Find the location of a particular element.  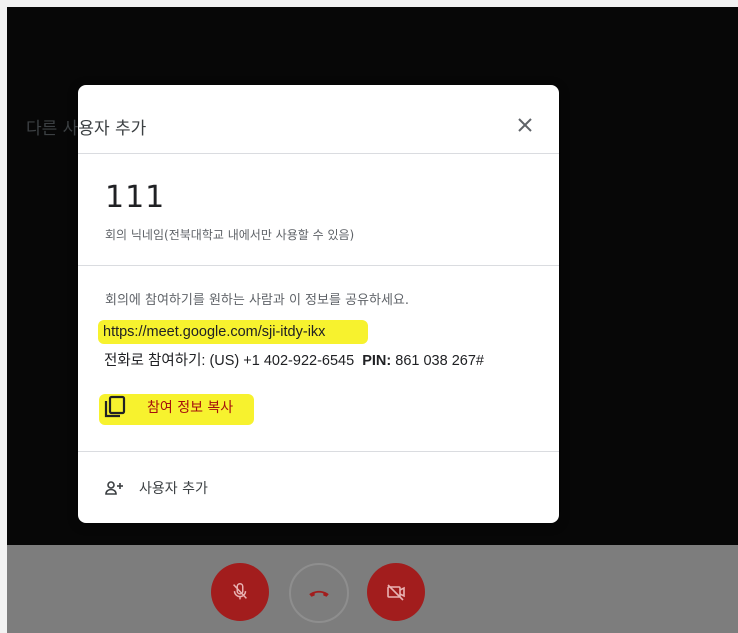

mic-toggle-button is located at coordinates (240, 592).